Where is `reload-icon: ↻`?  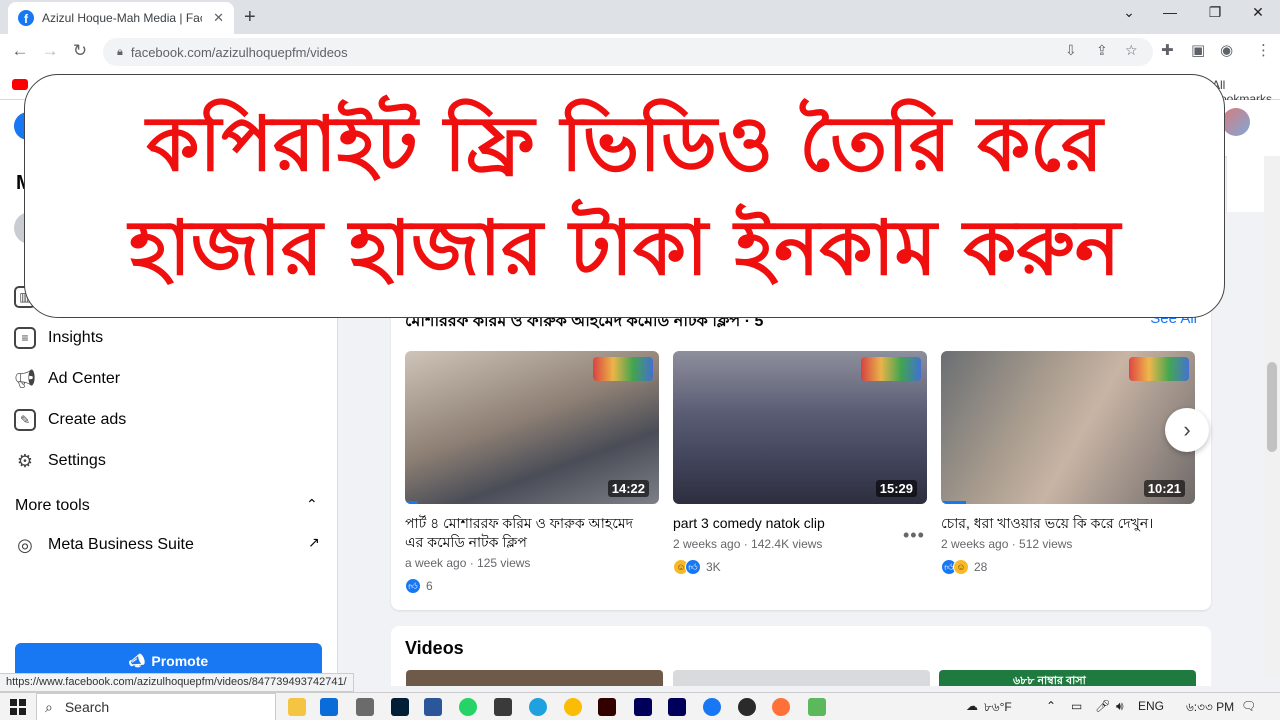
reload-icon: ↻ is located at coordinates (80, 51).